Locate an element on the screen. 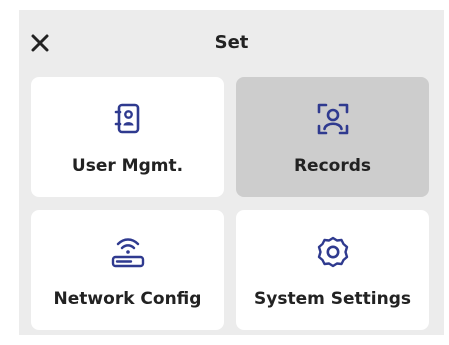  tile-label: User Mgmt. is located at coordinates (127, 166).